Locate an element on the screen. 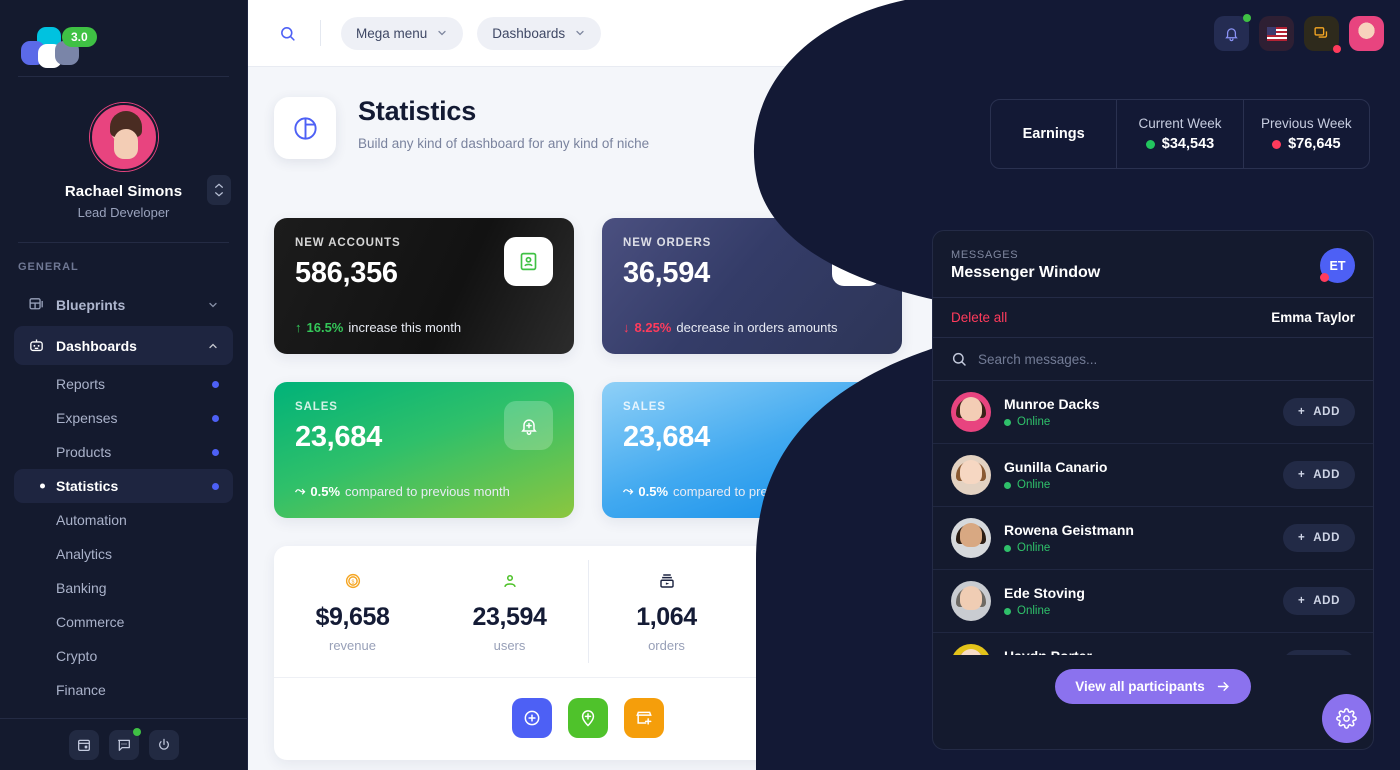  brand-logo: 3.0 is located at coordinates (123, 38).